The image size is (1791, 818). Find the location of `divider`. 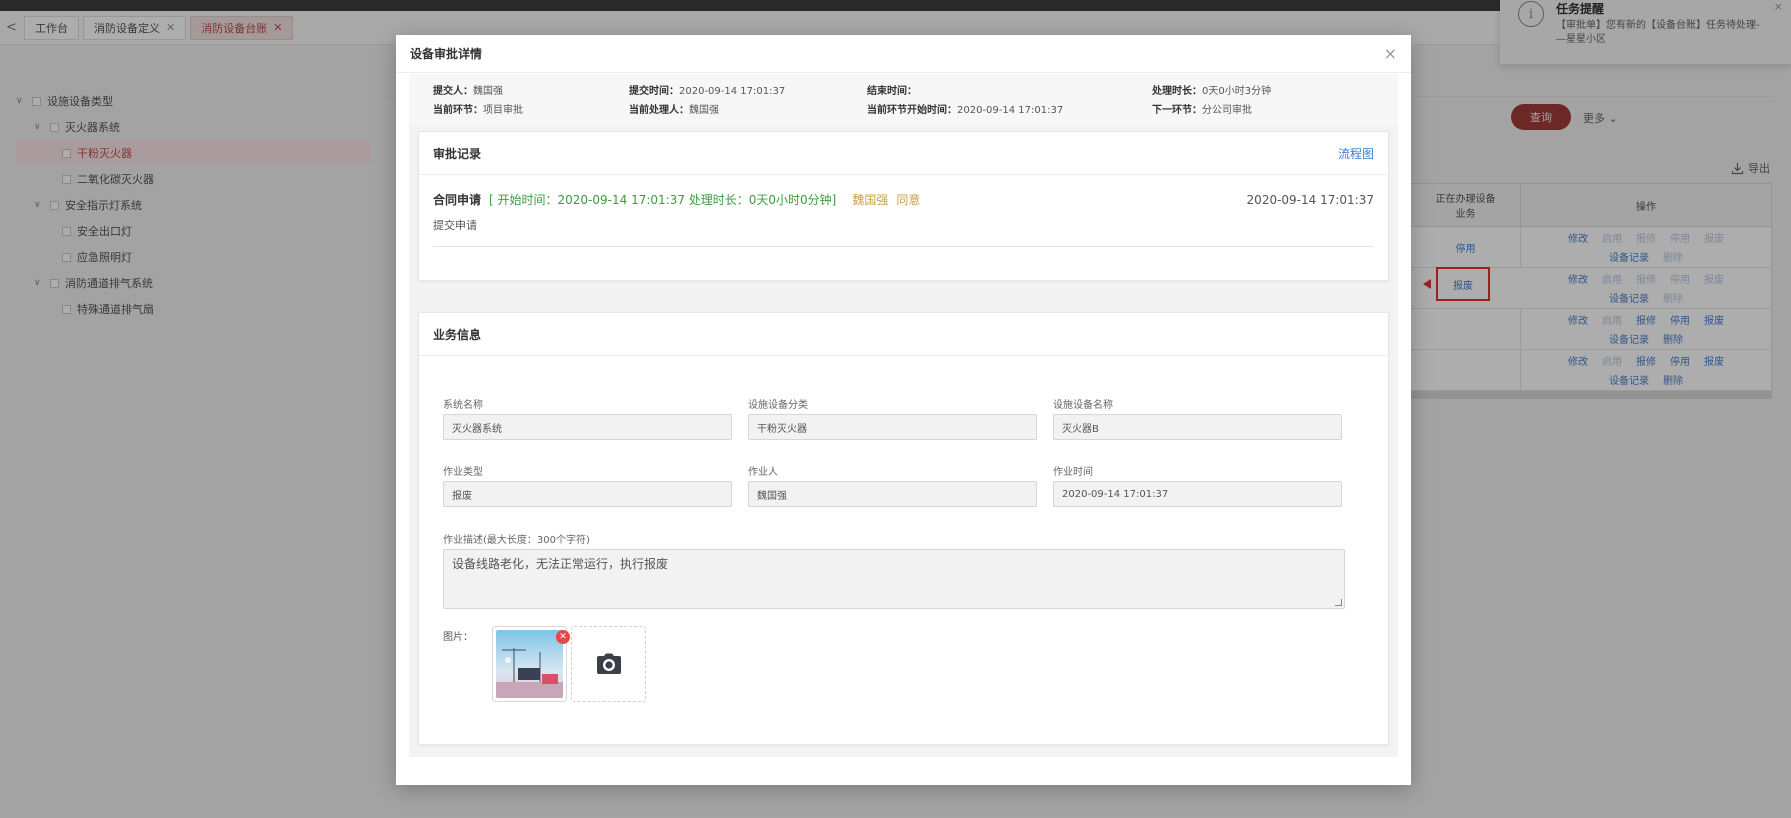

divider is located at coordinates (903, 246).